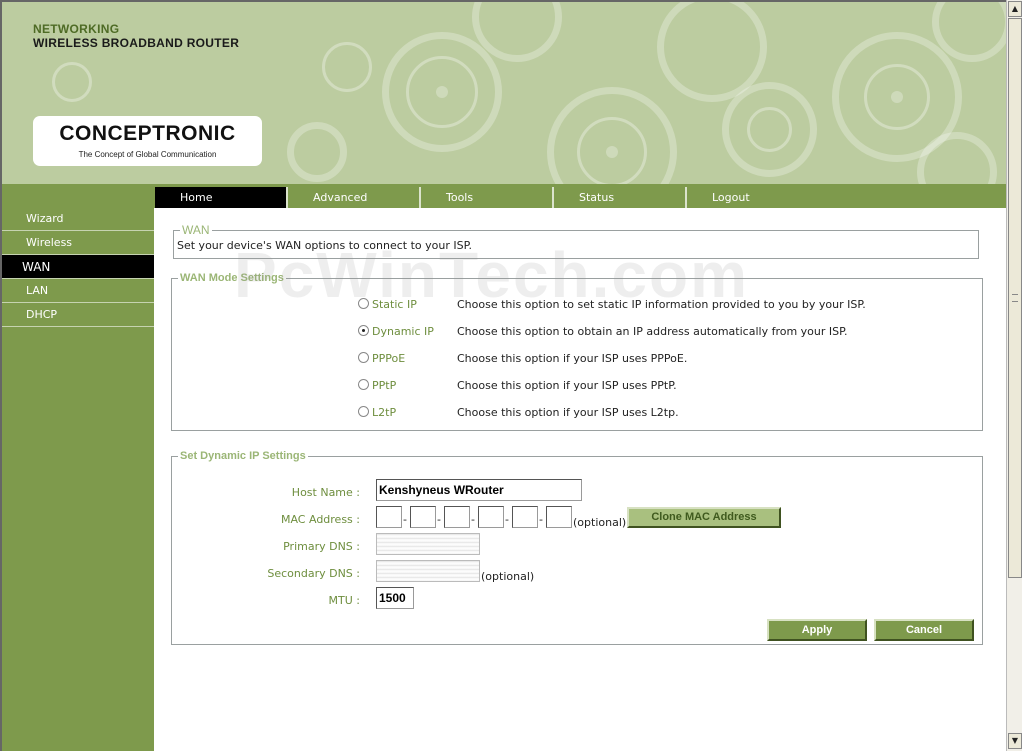  I want to click on sidebar-item-lan: LAN, so click(78, 291).